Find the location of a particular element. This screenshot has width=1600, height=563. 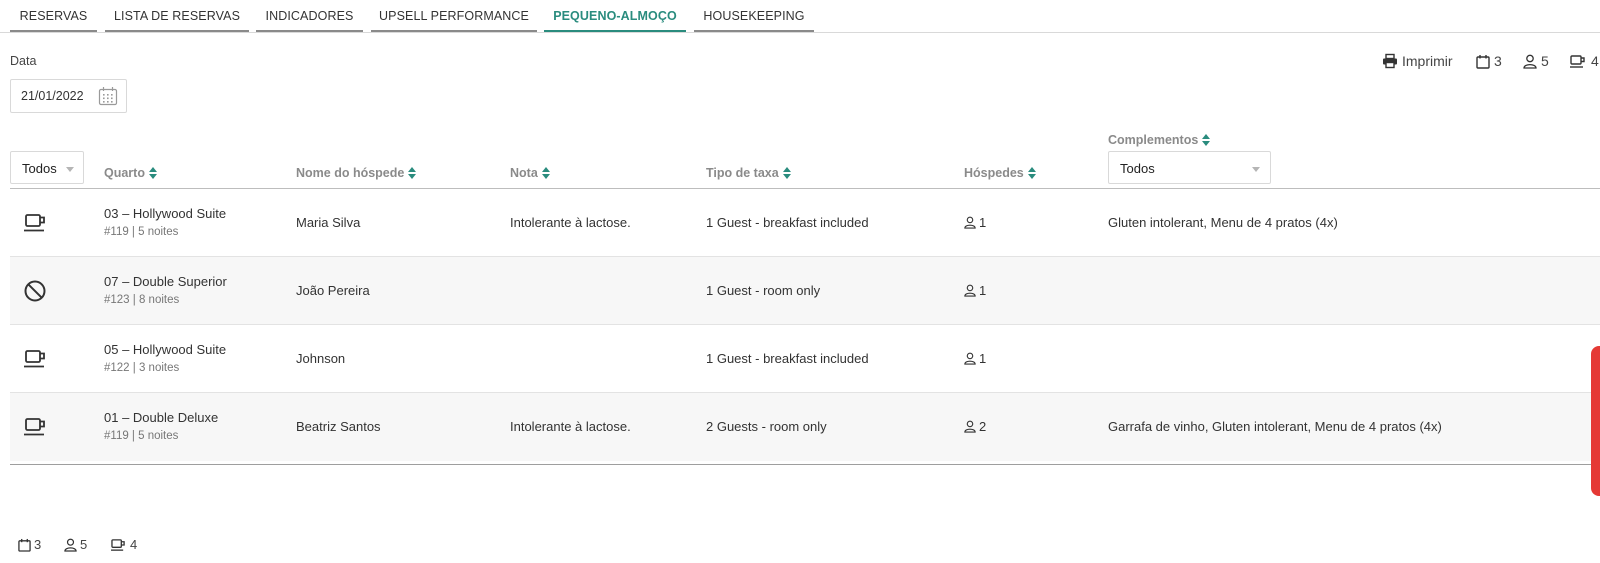

guest-name: Johnson is located at coordinates (321, 358).